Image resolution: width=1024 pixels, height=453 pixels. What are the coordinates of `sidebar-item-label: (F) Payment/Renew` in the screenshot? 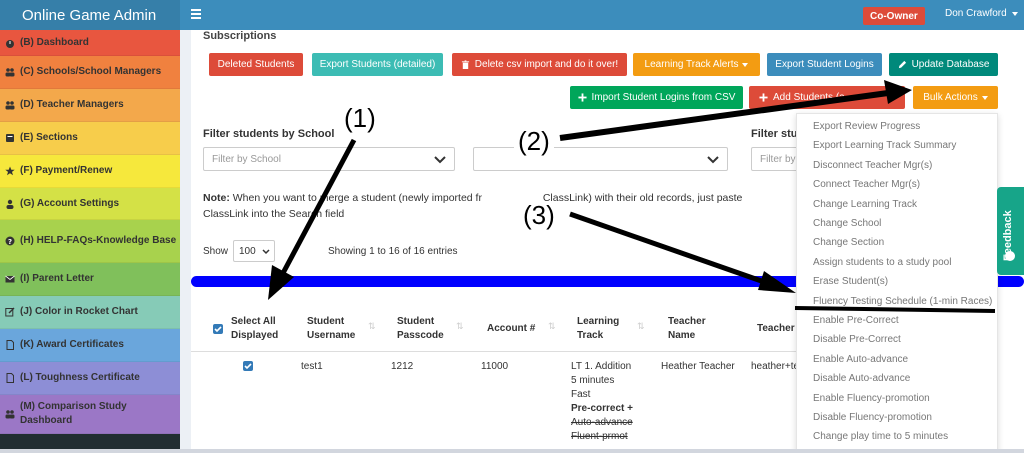 It's located at (66, 170).